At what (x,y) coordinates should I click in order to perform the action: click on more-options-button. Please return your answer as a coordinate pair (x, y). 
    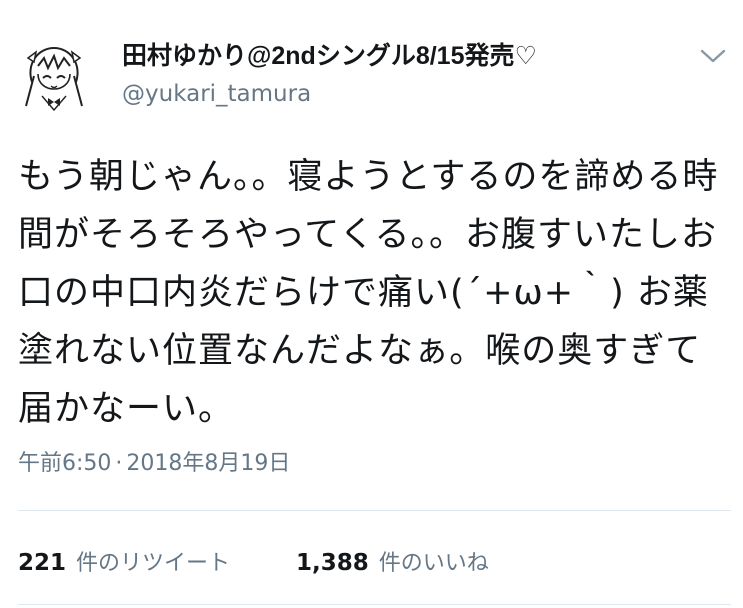
    Looking at the image, I should click on (713, 56).